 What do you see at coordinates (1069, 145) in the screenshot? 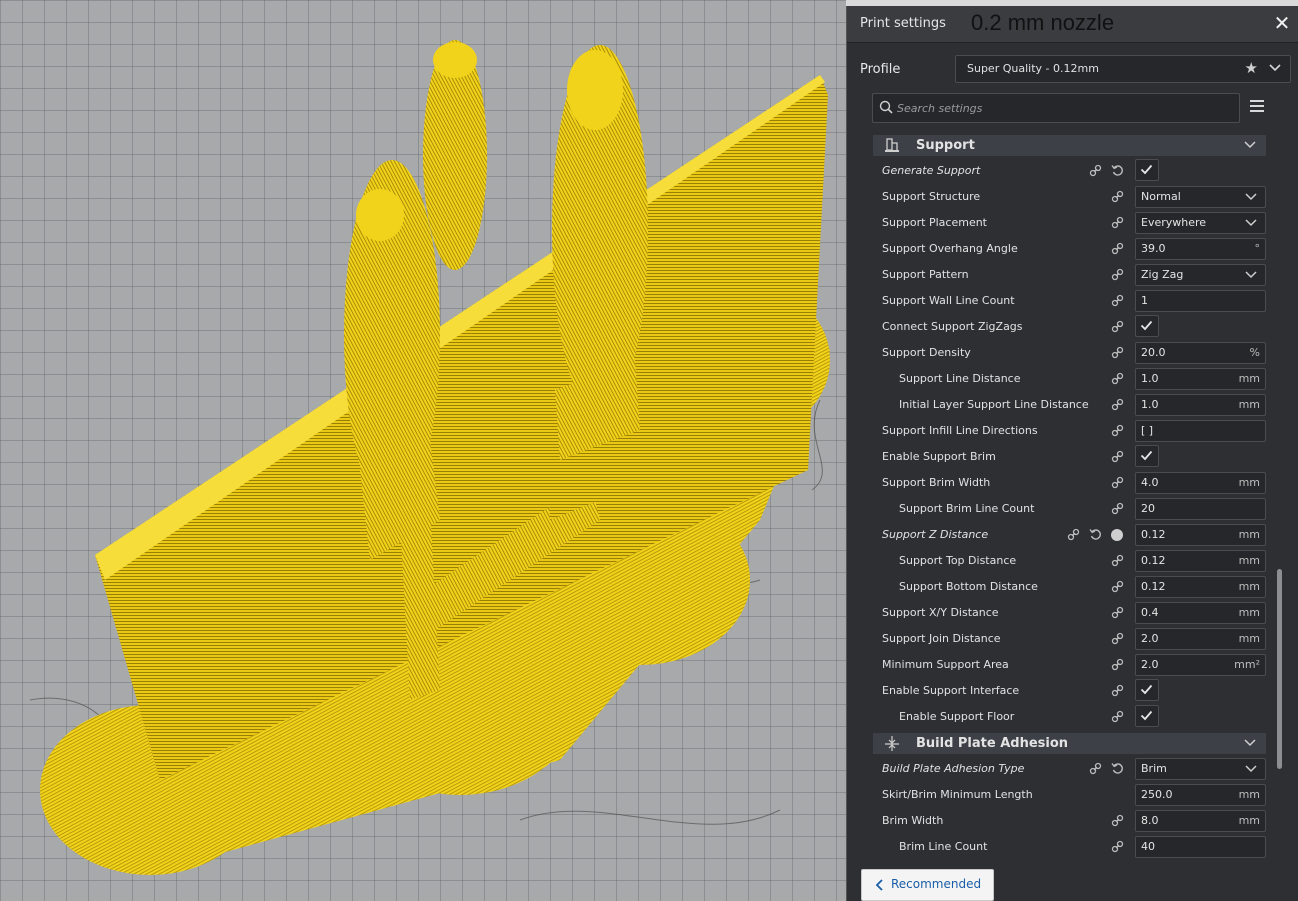
I see `section-header-support: Support` at bounding box center [1069, 145].